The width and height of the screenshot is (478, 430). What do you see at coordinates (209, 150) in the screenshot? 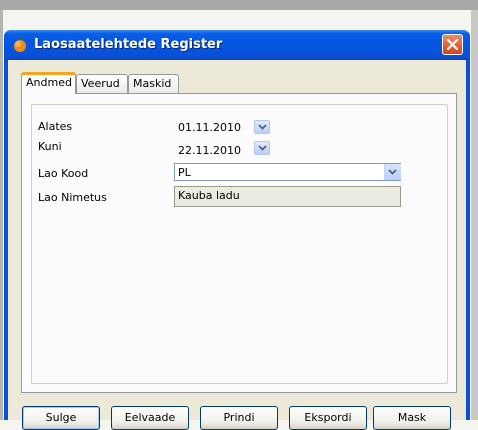
I see `kuni-date-value: 22.11.2010` at bounding box center [209, 150].